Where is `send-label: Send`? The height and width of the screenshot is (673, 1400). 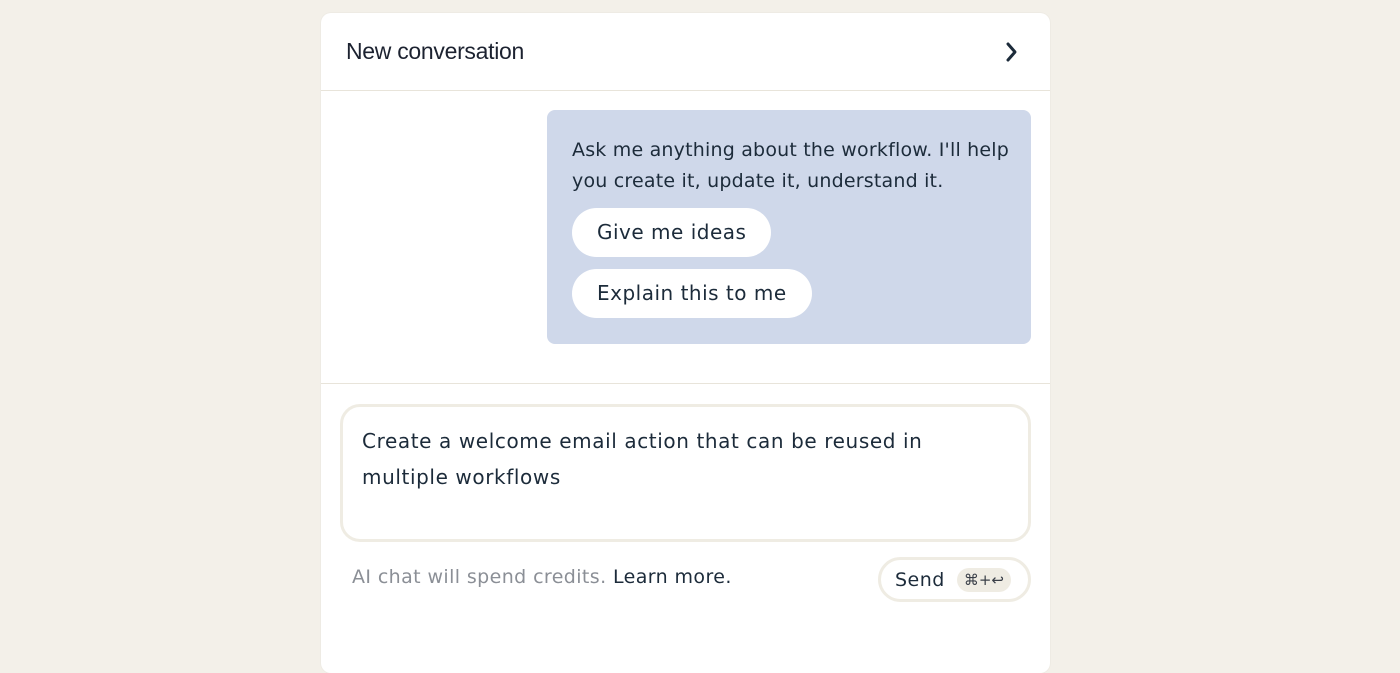 send-label: Send is located at coordinates (920, 579).